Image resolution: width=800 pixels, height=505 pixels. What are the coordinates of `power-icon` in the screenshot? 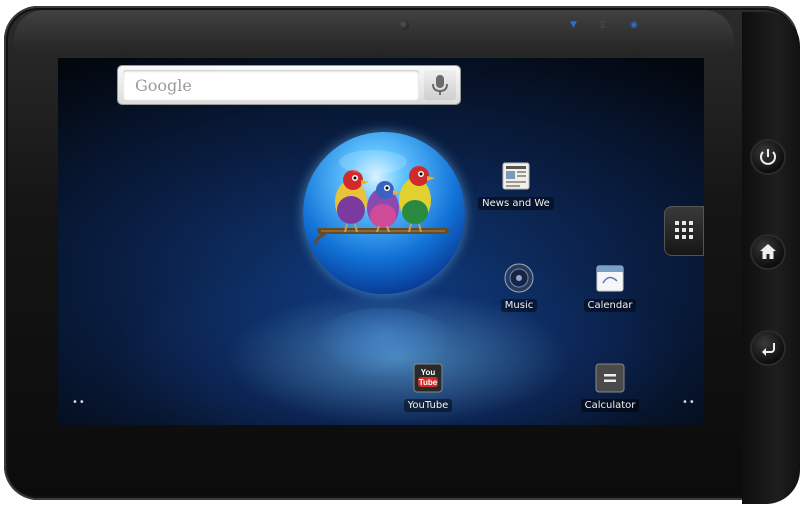 It's located at (768, 157).